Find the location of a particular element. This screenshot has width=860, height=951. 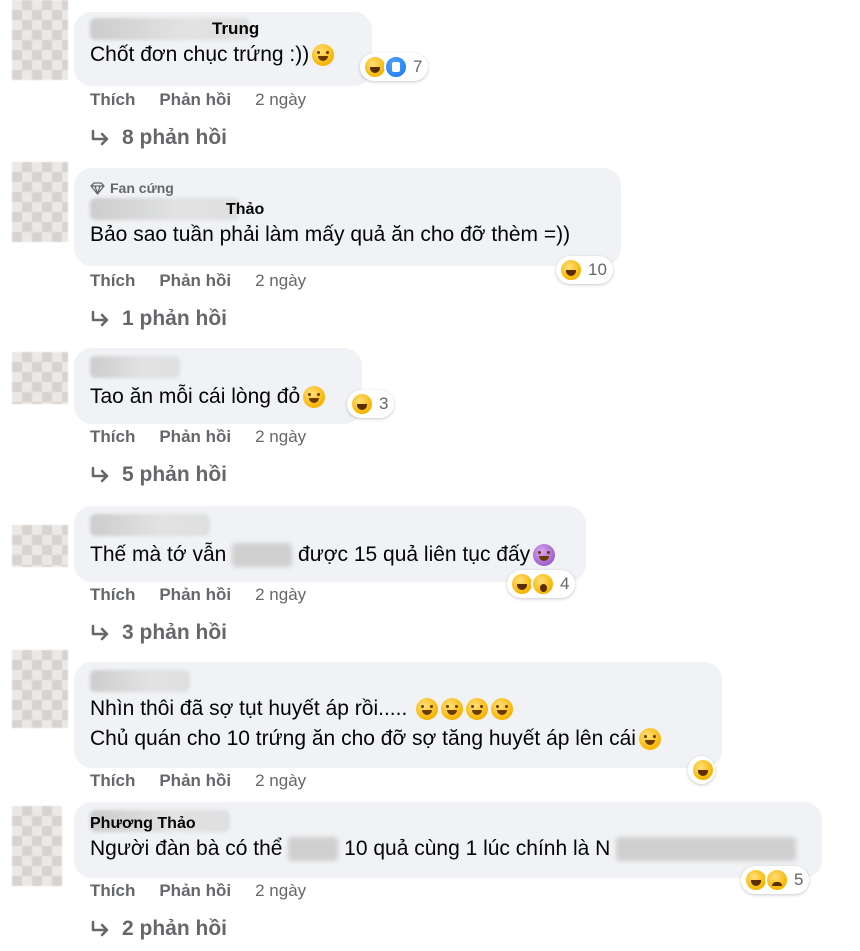

replies-count: 5 phản hồi is located at coordinates (174, 474).